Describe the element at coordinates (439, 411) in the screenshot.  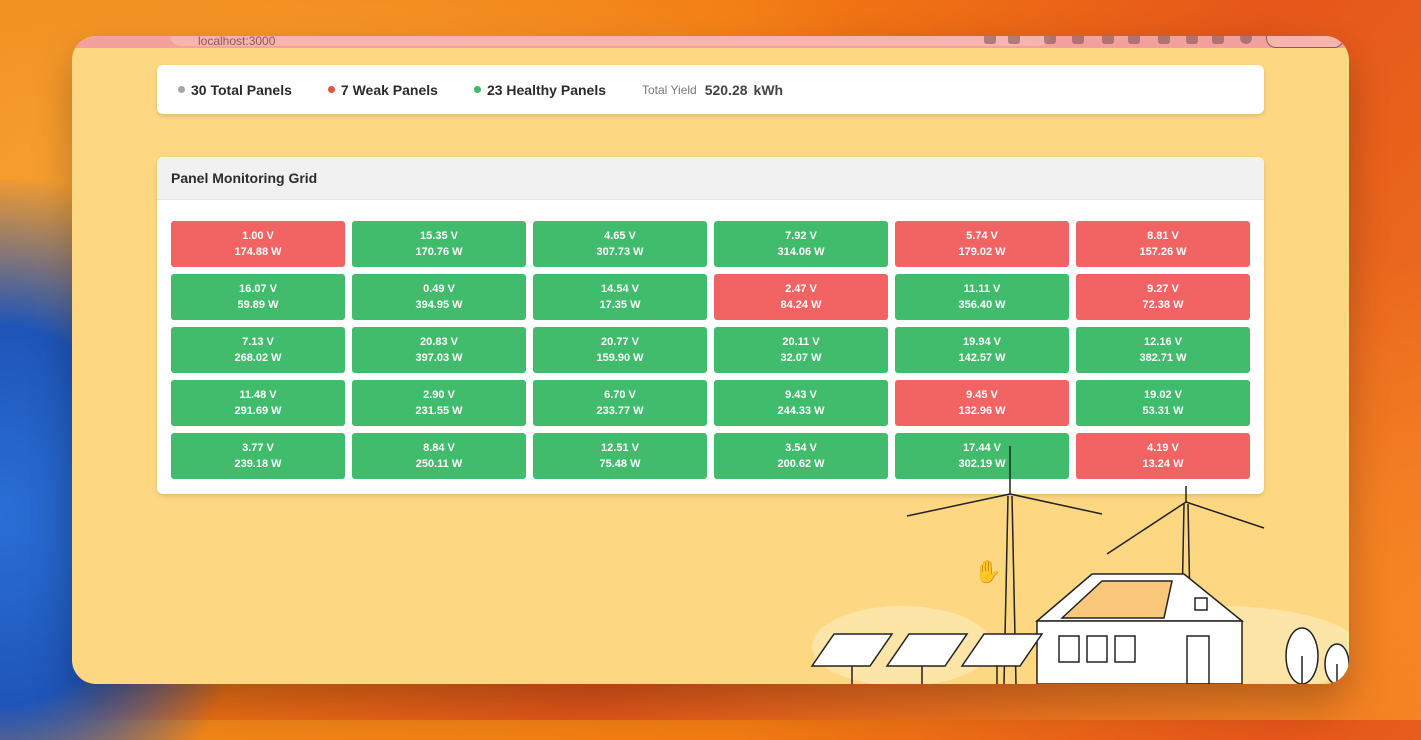
I see `panel-power: 231.55 W` at that location.